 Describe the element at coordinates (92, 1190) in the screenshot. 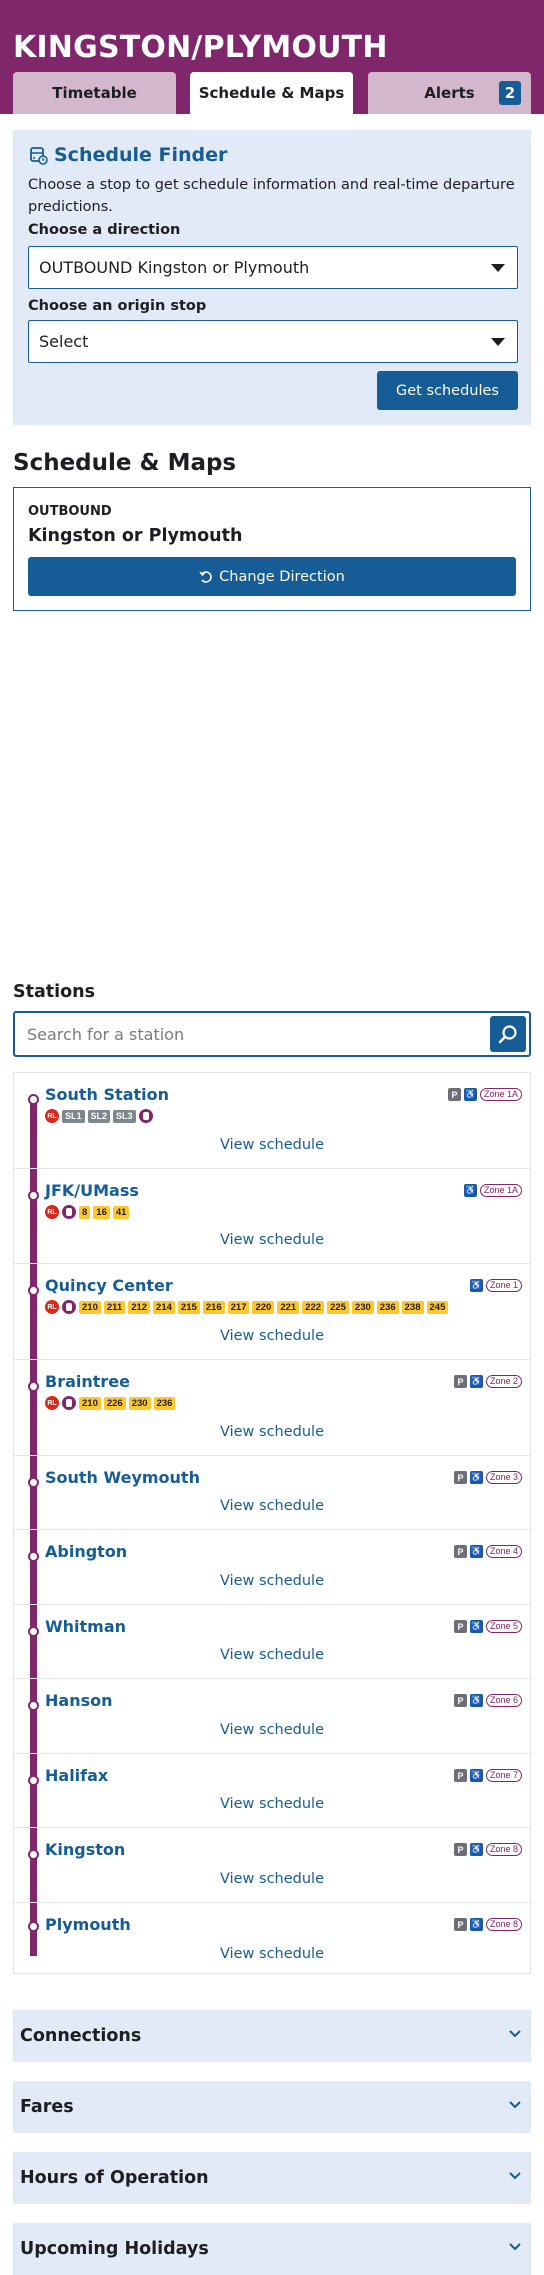

I see `station-name-link: JFK/UMass` at that location.